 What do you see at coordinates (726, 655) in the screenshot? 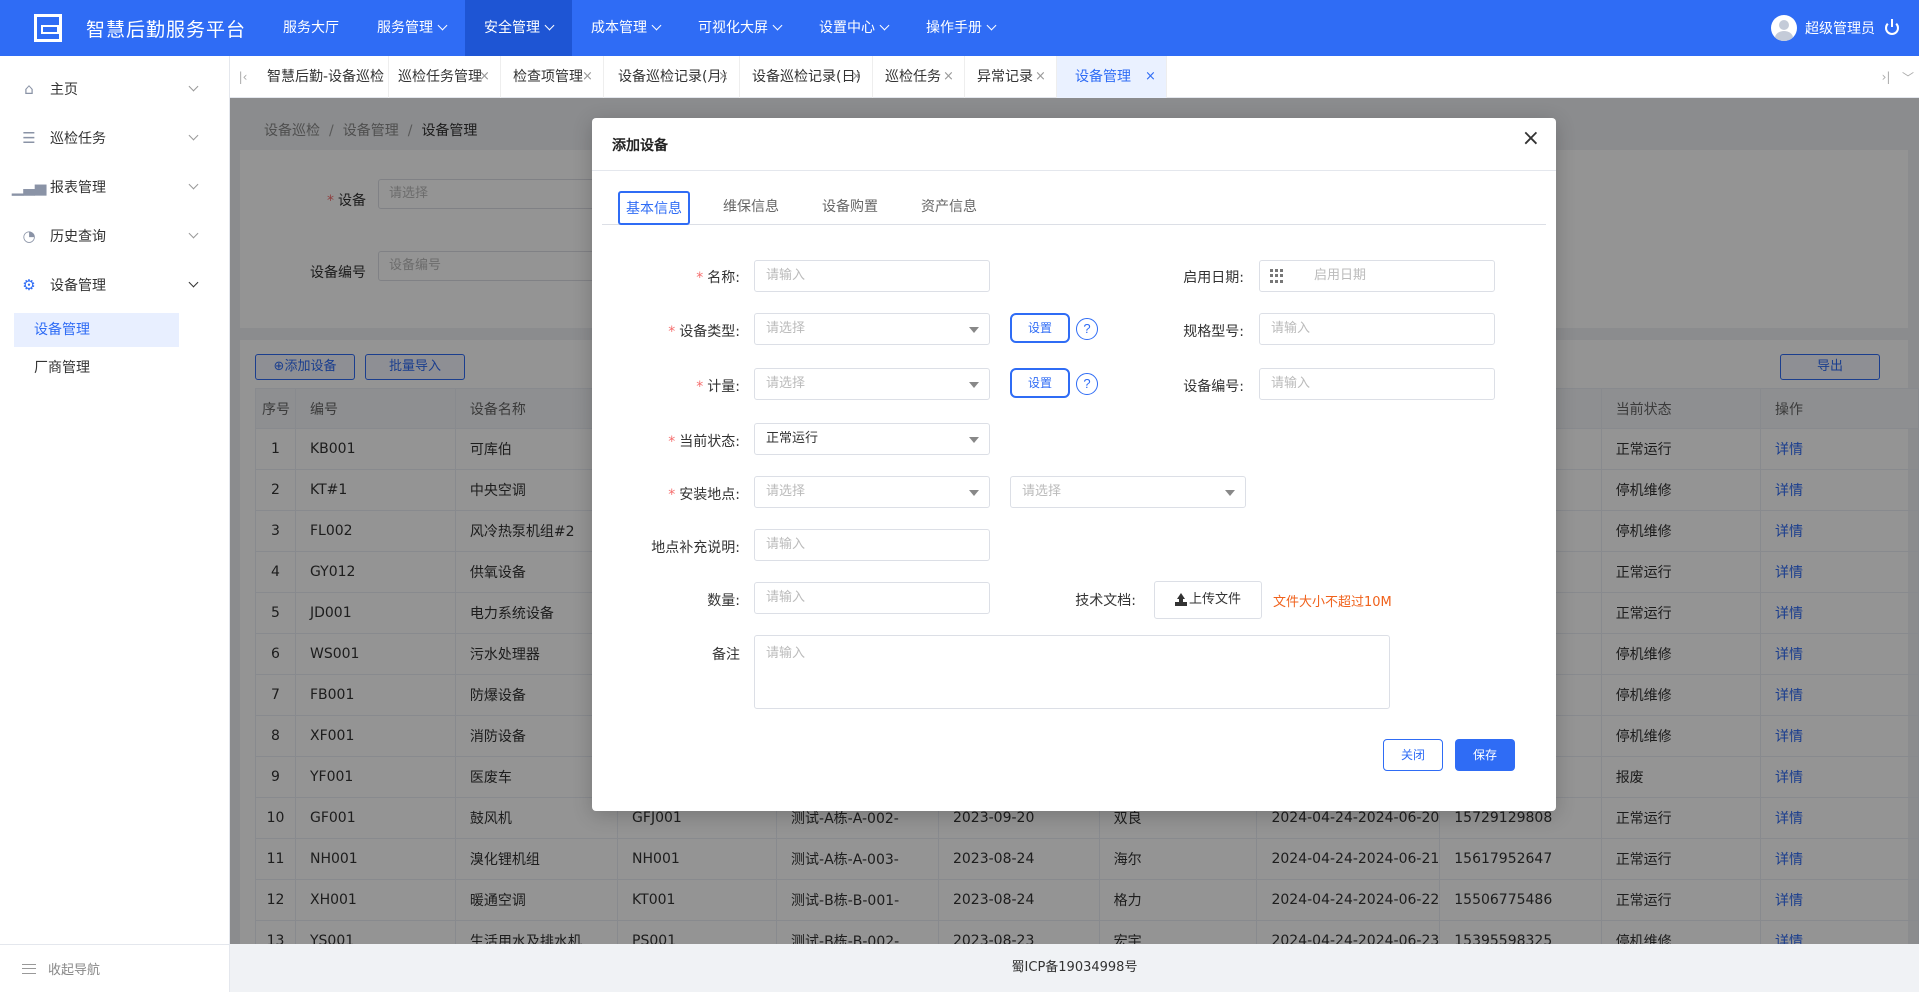
I see `remark-label: 备注` at bounding box center [726, 655].